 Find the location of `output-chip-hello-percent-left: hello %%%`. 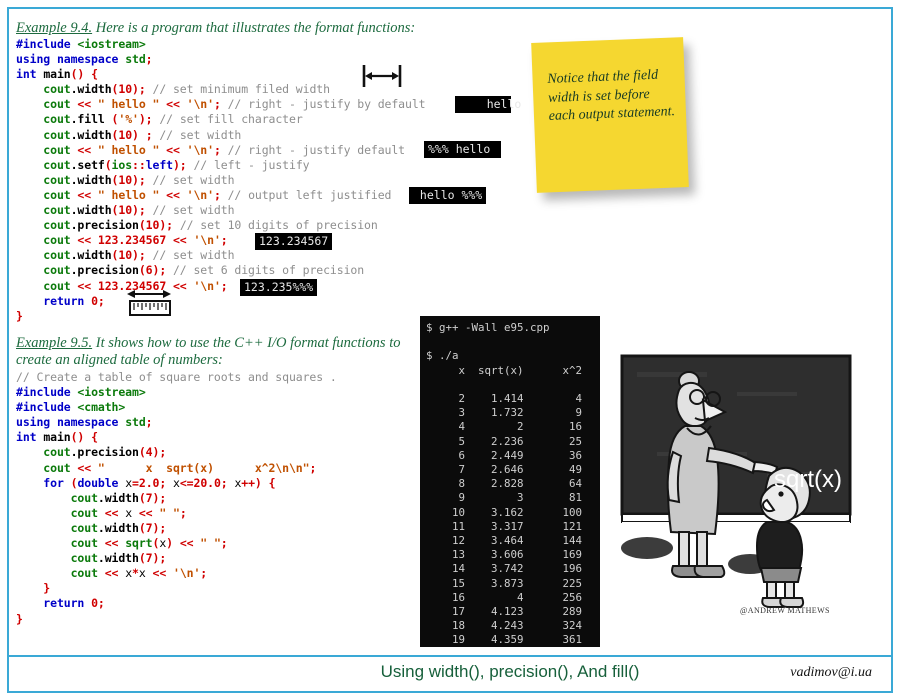

output-chip-hello-percent-left: hello %%% is located at coordinates (448, 195).